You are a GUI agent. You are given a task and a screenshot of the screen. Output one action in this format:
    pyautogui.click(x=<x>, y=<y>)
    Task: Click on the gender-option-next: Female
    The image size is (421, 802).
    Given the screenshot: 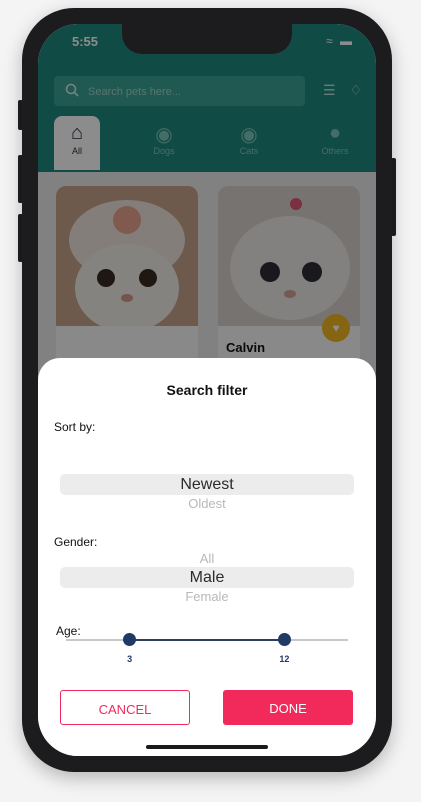 What is the action you would take?
    pyautogui.click(x=207, y=596)
    